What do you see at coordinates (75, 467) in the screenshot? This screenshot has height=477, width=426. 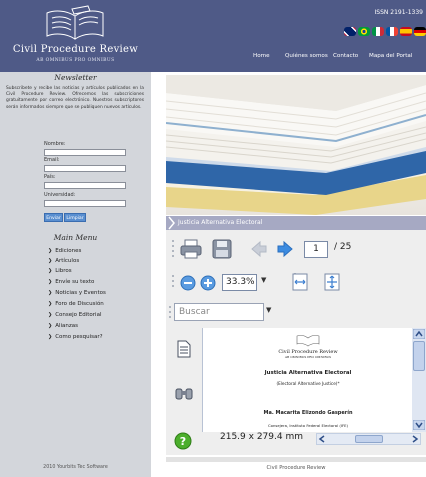 I see `sidebar-footer: 2010 Yourbits Tec Software` at bounding box center [75, 467].